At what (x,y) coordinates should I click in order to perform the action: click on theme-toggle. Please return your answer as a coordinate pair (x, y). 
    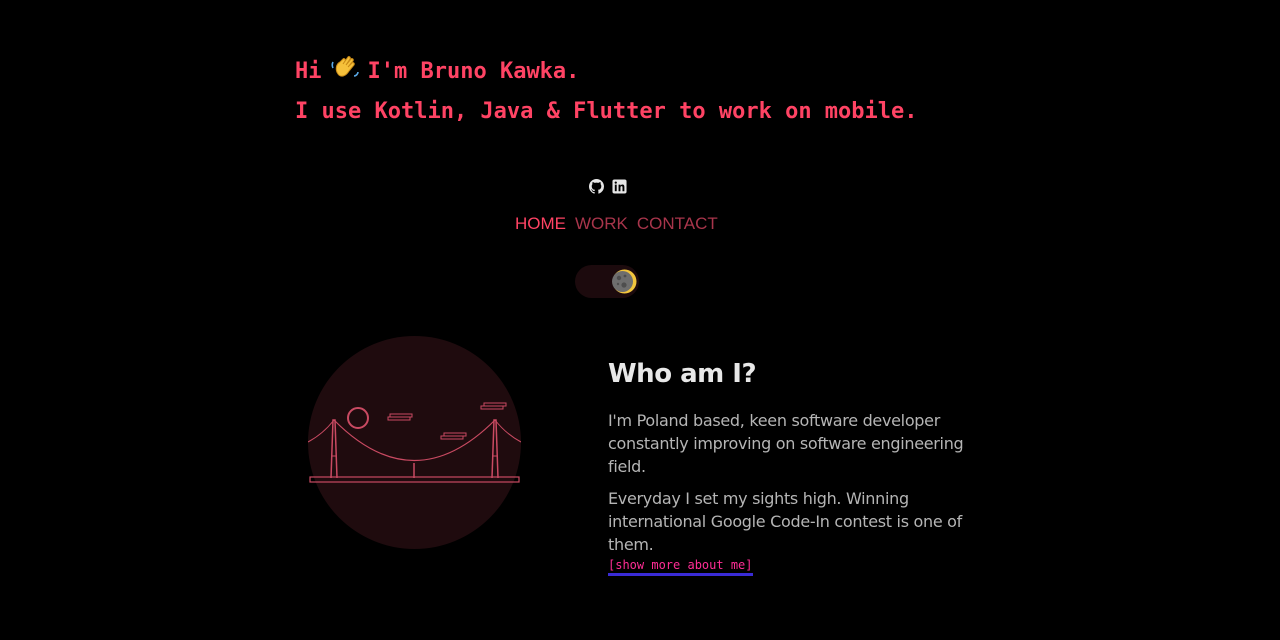
    Looking at the image, I should click on (607, 281).